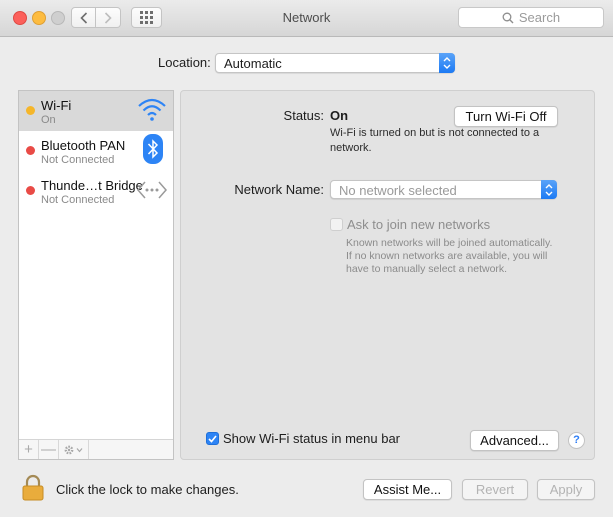 This screenshot has width=613, height=517. Describe the element at coordinates (495, 489) in the screenshot. I see `revert-button: Revert` at that location.